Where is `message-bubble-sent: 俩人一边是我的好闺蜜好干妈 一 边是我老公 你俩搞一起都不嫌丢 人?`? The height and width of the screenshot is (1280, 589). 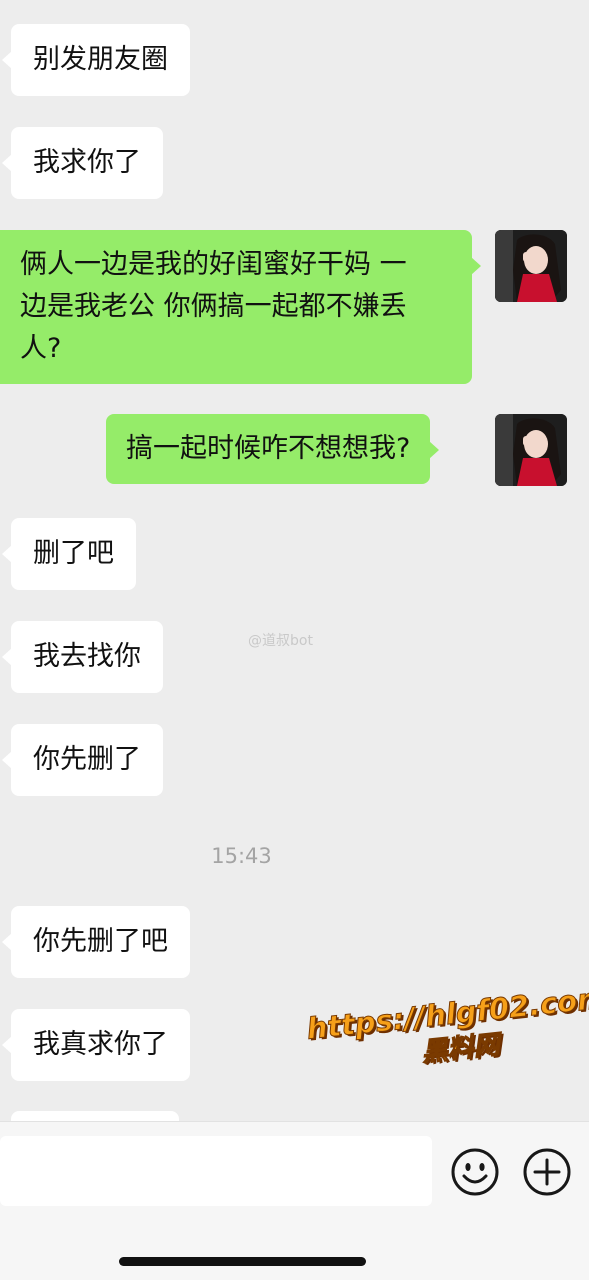 message-bubble-sent: 俩人一边是我的好闺蜜好干妈 一 边是我老公 你俩搞一起都不嫌丢 人? is located at coordinates (240, 307).